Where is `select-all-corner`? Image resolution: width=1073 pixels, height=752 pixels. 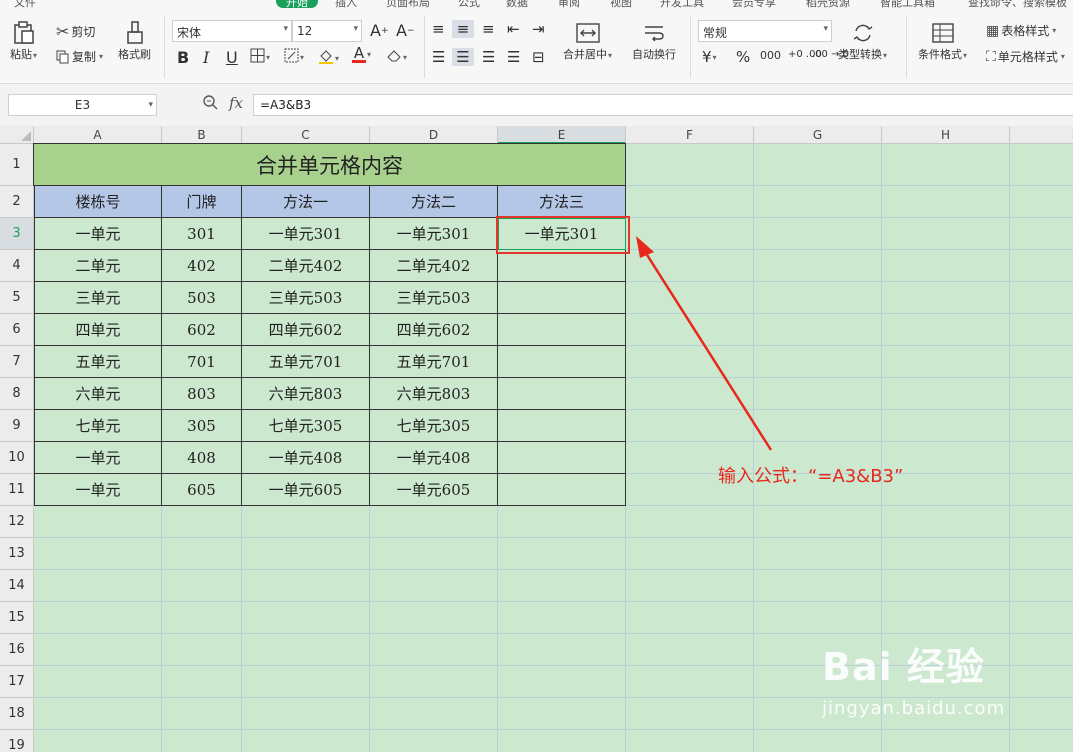 select-all-corner is located at coordinates (17, 135).